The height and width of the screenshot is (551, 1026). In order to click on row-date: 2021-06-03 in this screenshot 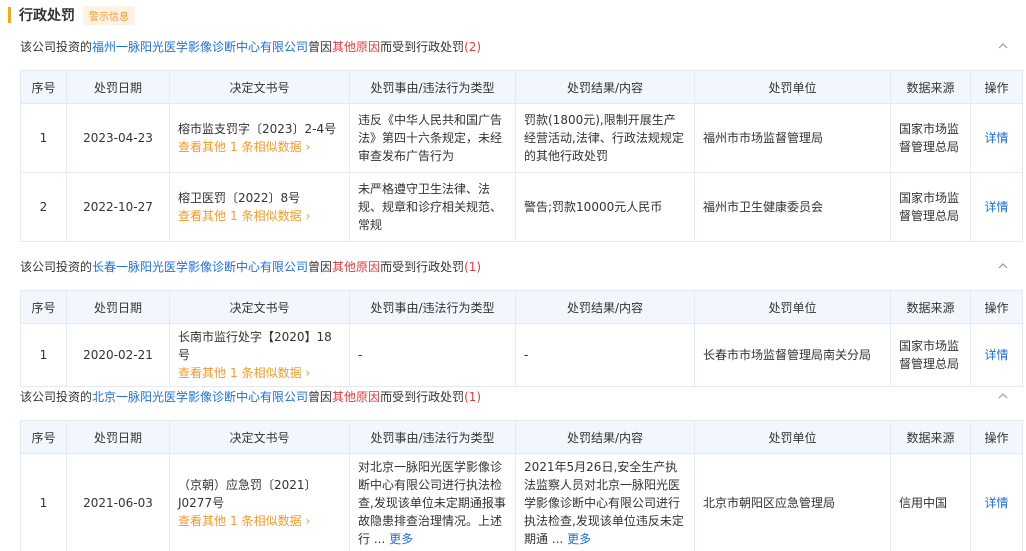, I will do `click(118, 502)`.